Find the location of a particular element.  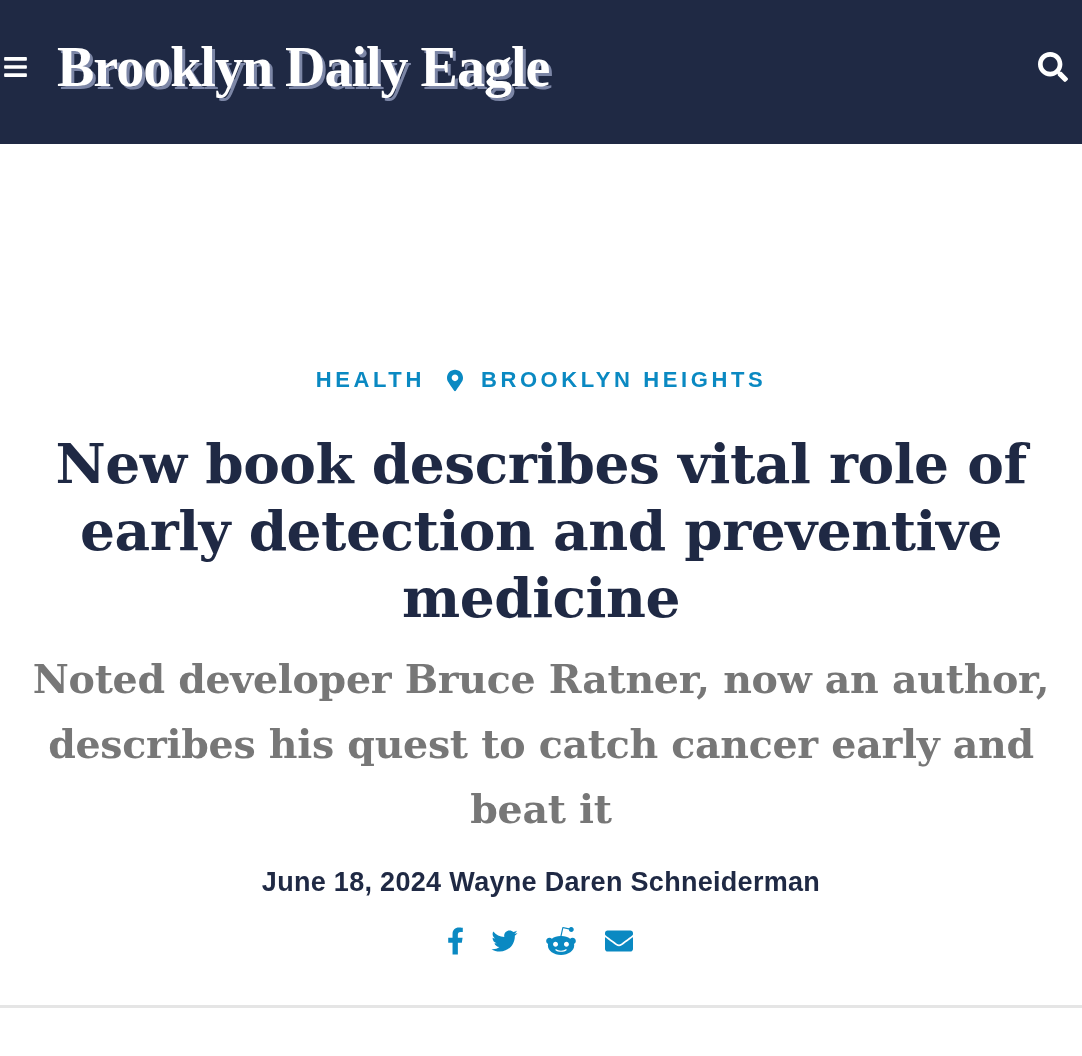

search-icon is located at coordinates (1053, 67).